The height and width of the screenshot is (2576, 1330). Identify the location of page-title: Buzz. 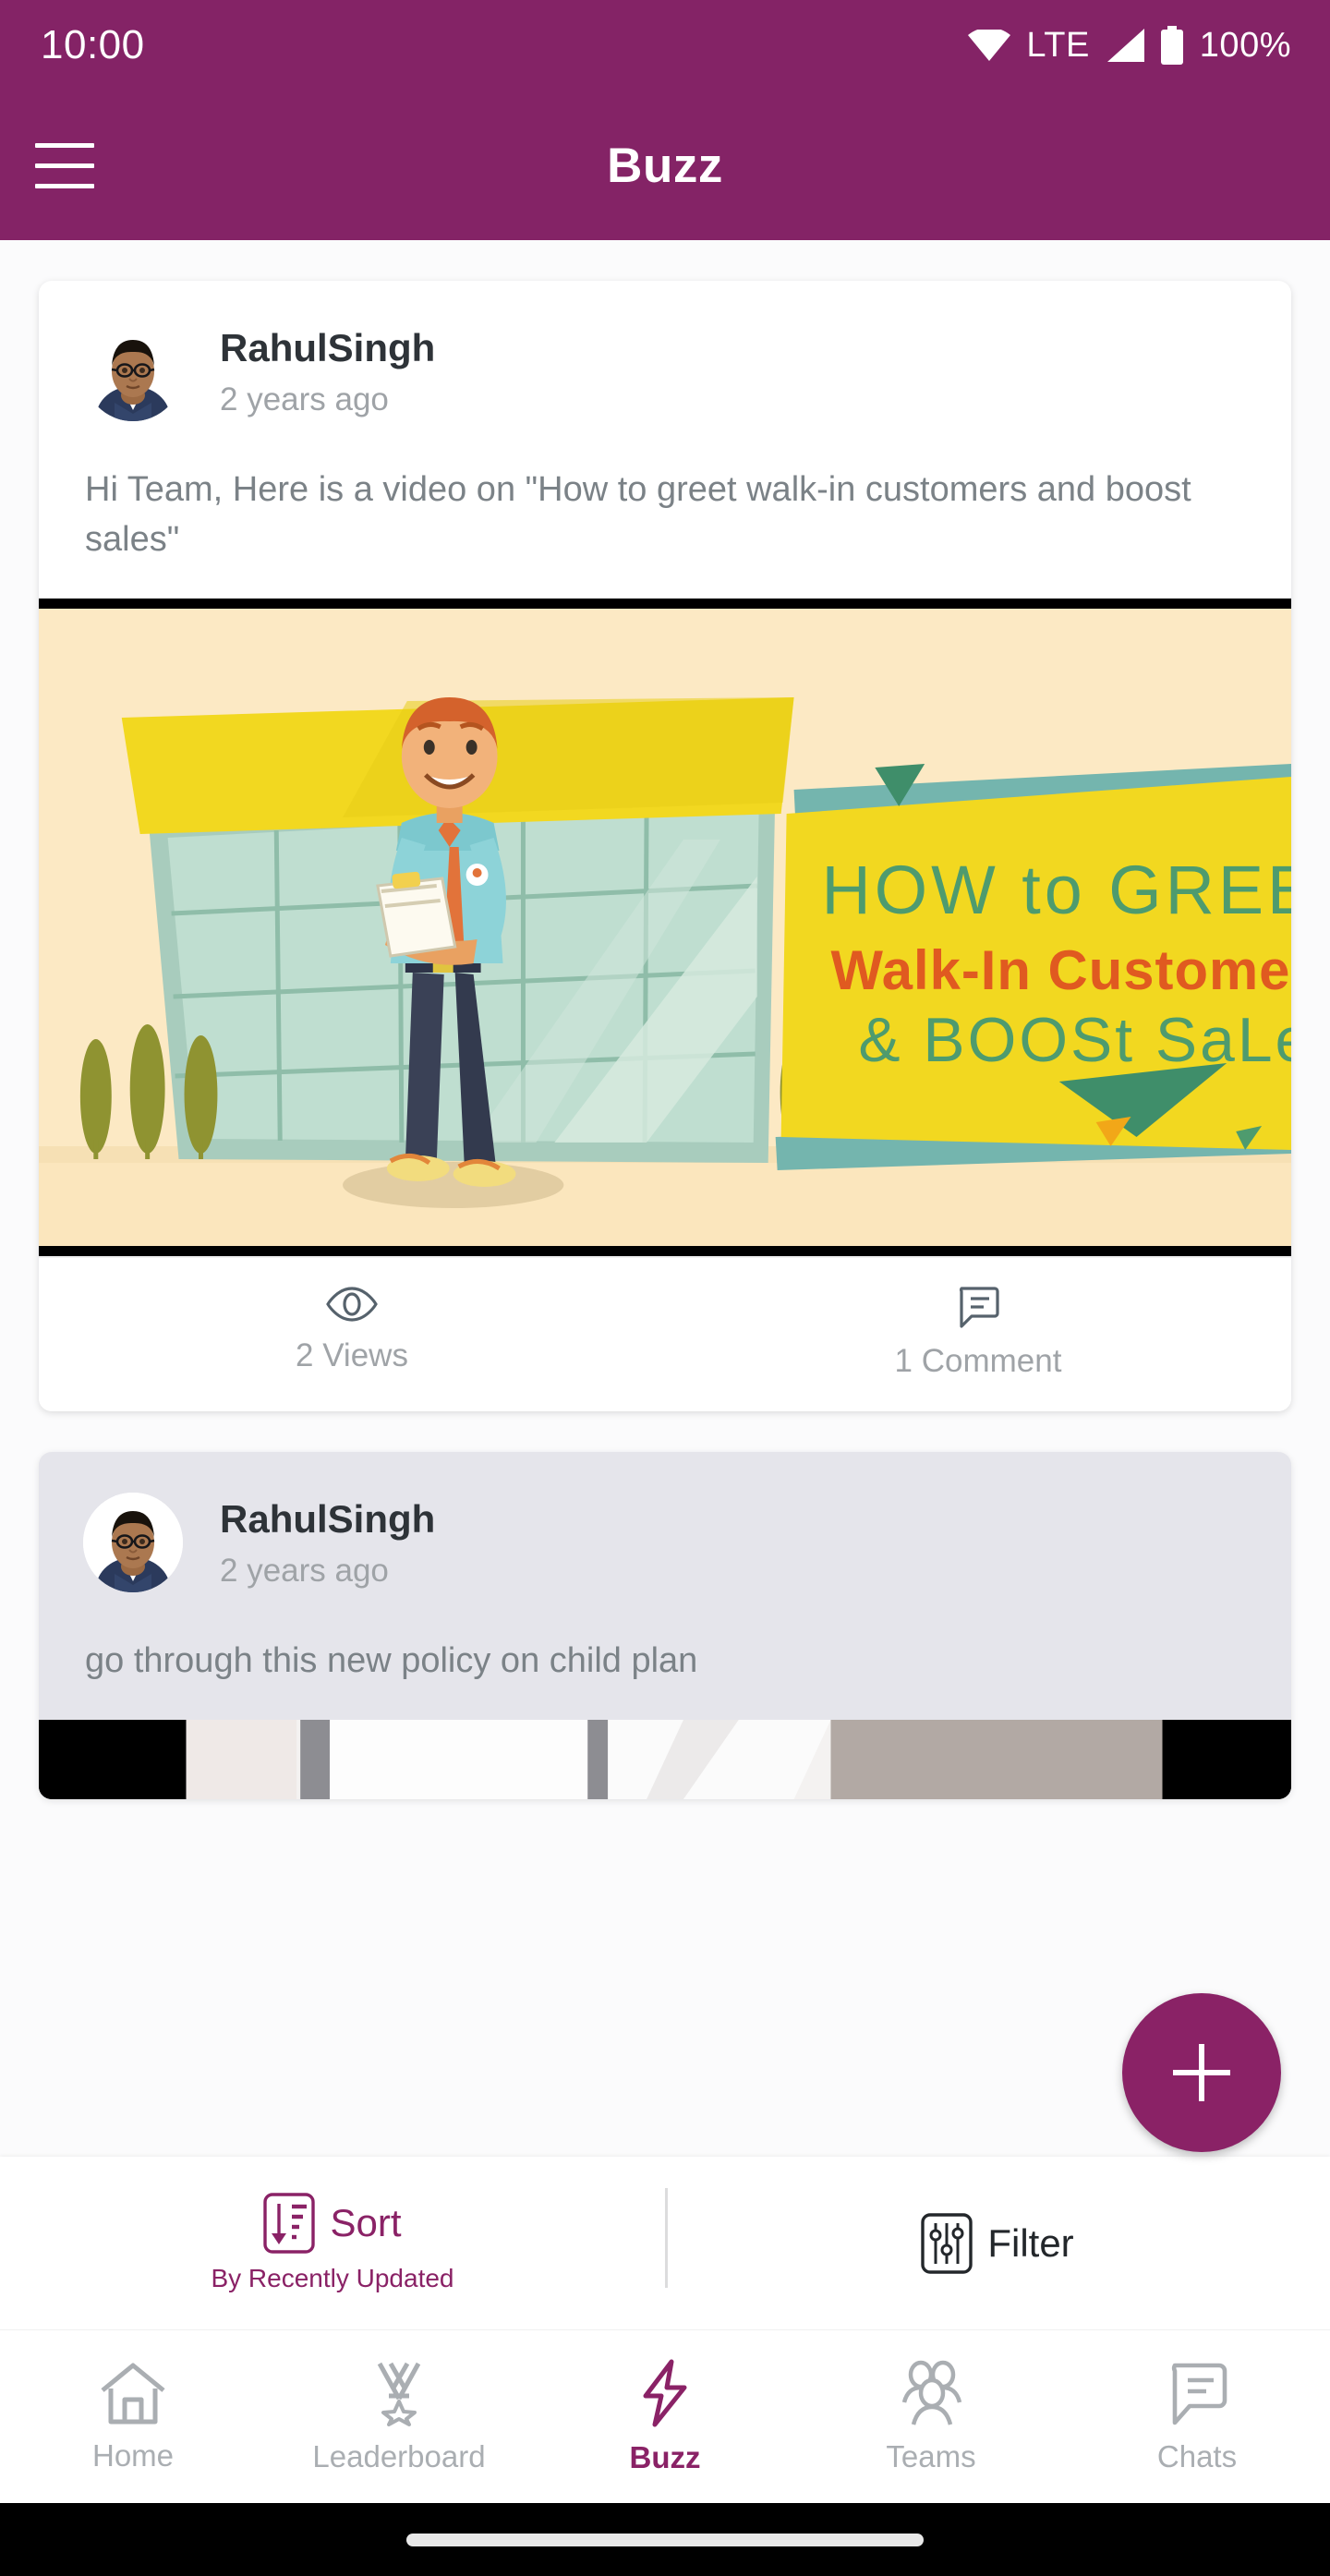
(665, 165).